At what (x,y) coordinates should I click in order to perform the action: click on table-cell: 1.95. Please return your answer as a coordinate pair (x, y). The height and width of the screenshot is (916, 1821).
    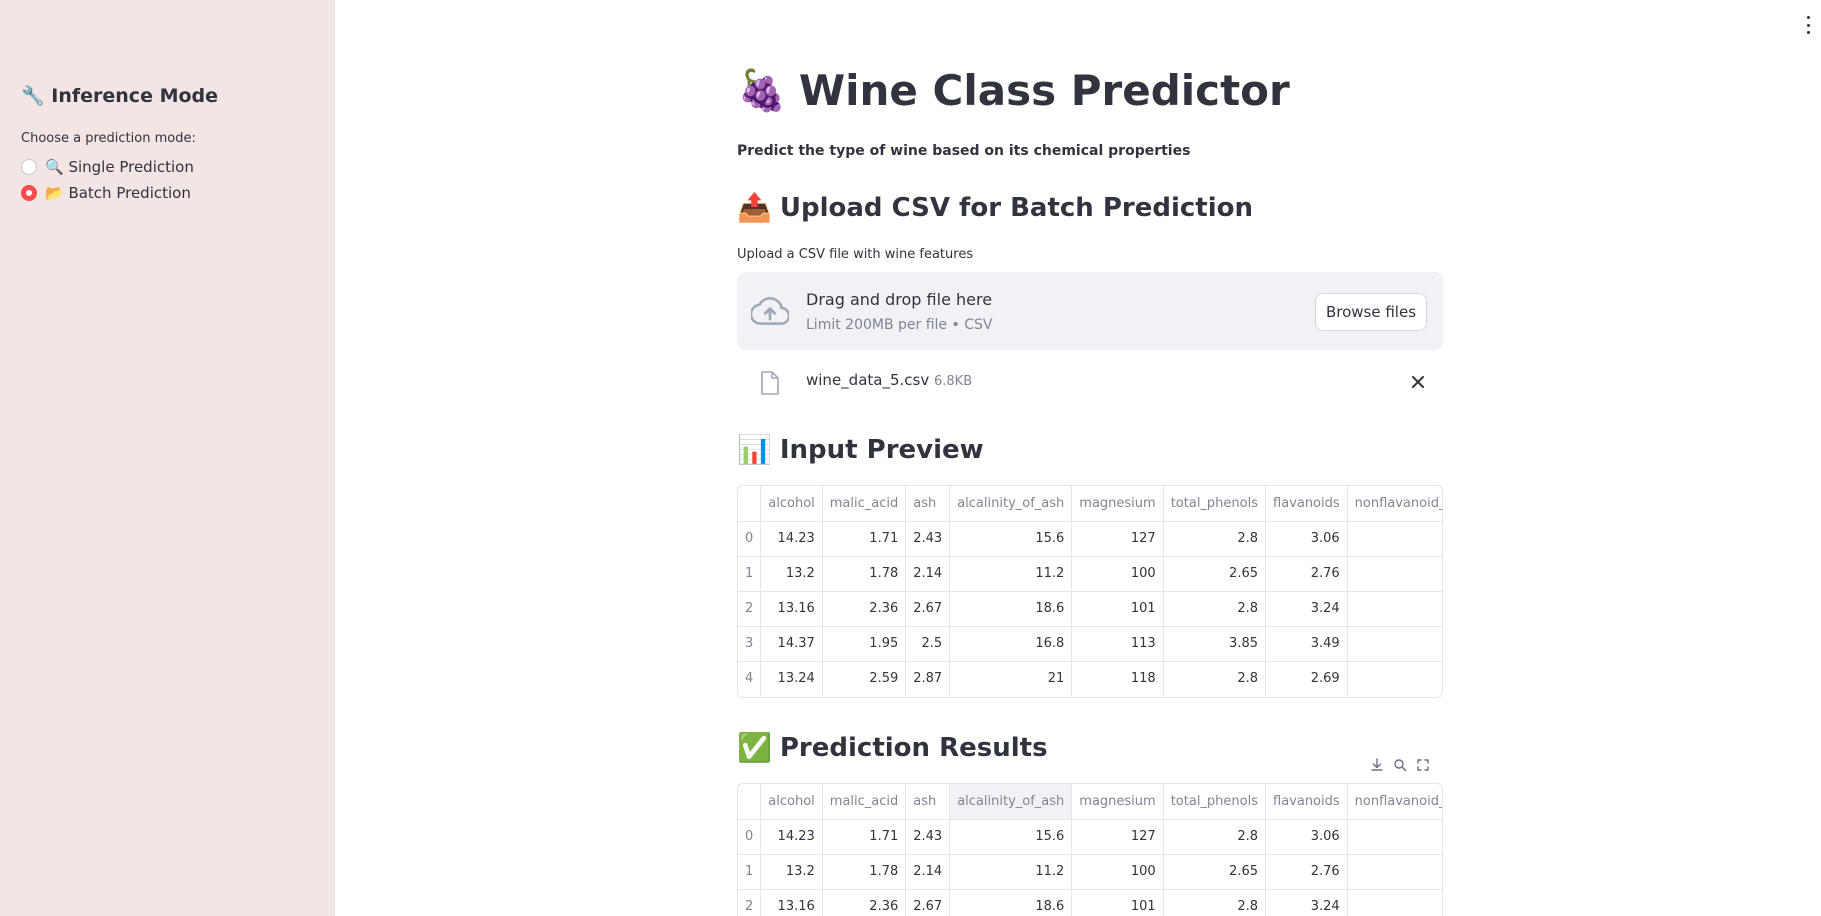
    Looking at the image, I should click on (864, 644).